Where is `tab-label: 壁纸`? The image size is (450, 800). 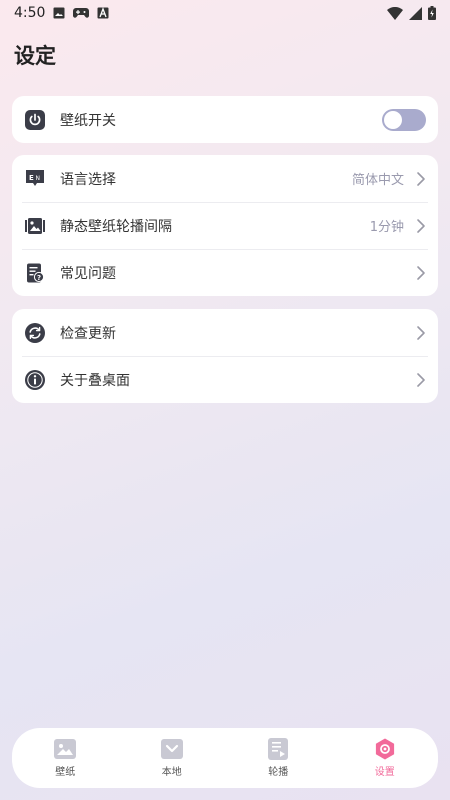
tab-label: 壁纸 is located at coordinates (65, 772).